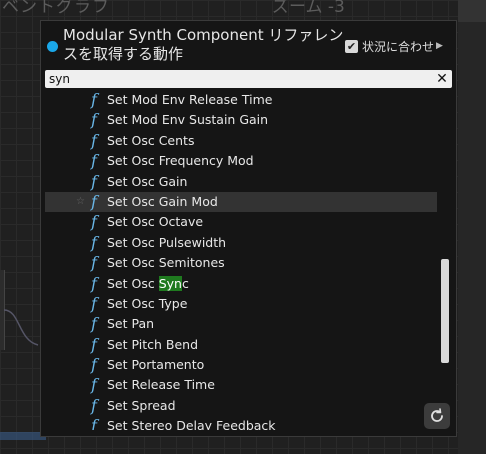 The height and width of the screenshot is (454, 486). I want to click on action-item-label: Set Osc Cents, so click(151, 140).